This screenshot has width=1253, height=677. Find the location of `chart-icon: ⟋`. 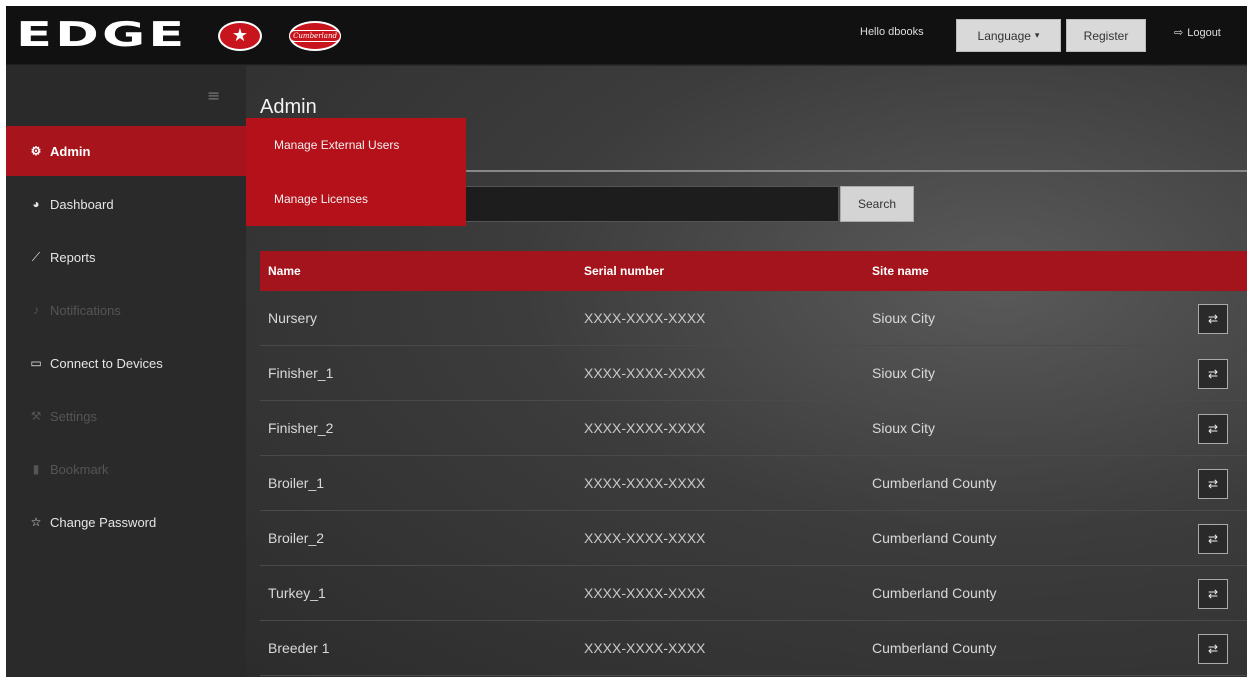

chart-icon: ⟋ is located at coordinates (36, 256).